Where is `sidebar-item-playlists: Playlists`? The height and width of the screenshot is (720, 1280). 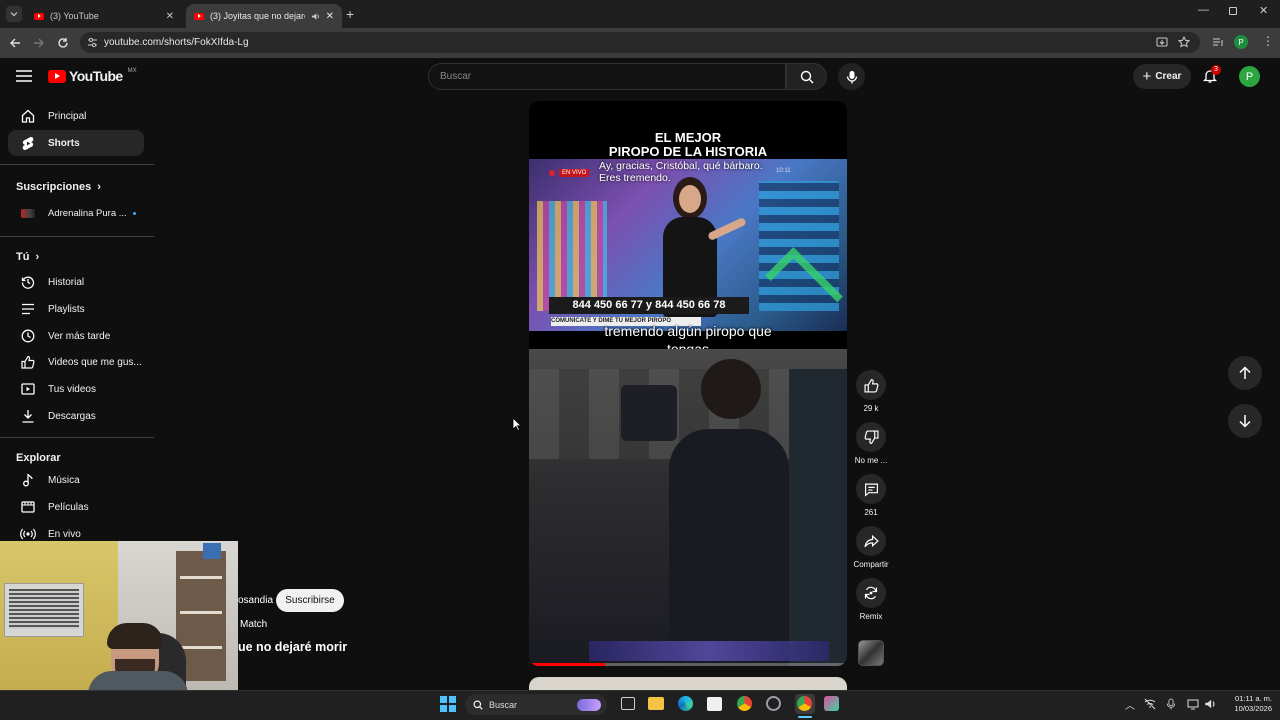 sidebar-item-playlists: Playlists is located at coordinates (76, 309).